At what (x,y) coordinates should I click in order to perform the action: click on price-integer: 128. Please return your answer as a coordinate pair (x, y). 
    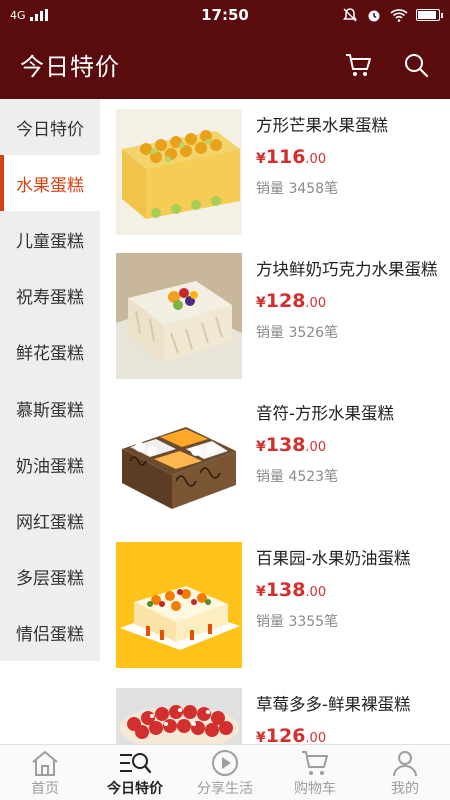
    Looking at the image, I should click on (285, 301).